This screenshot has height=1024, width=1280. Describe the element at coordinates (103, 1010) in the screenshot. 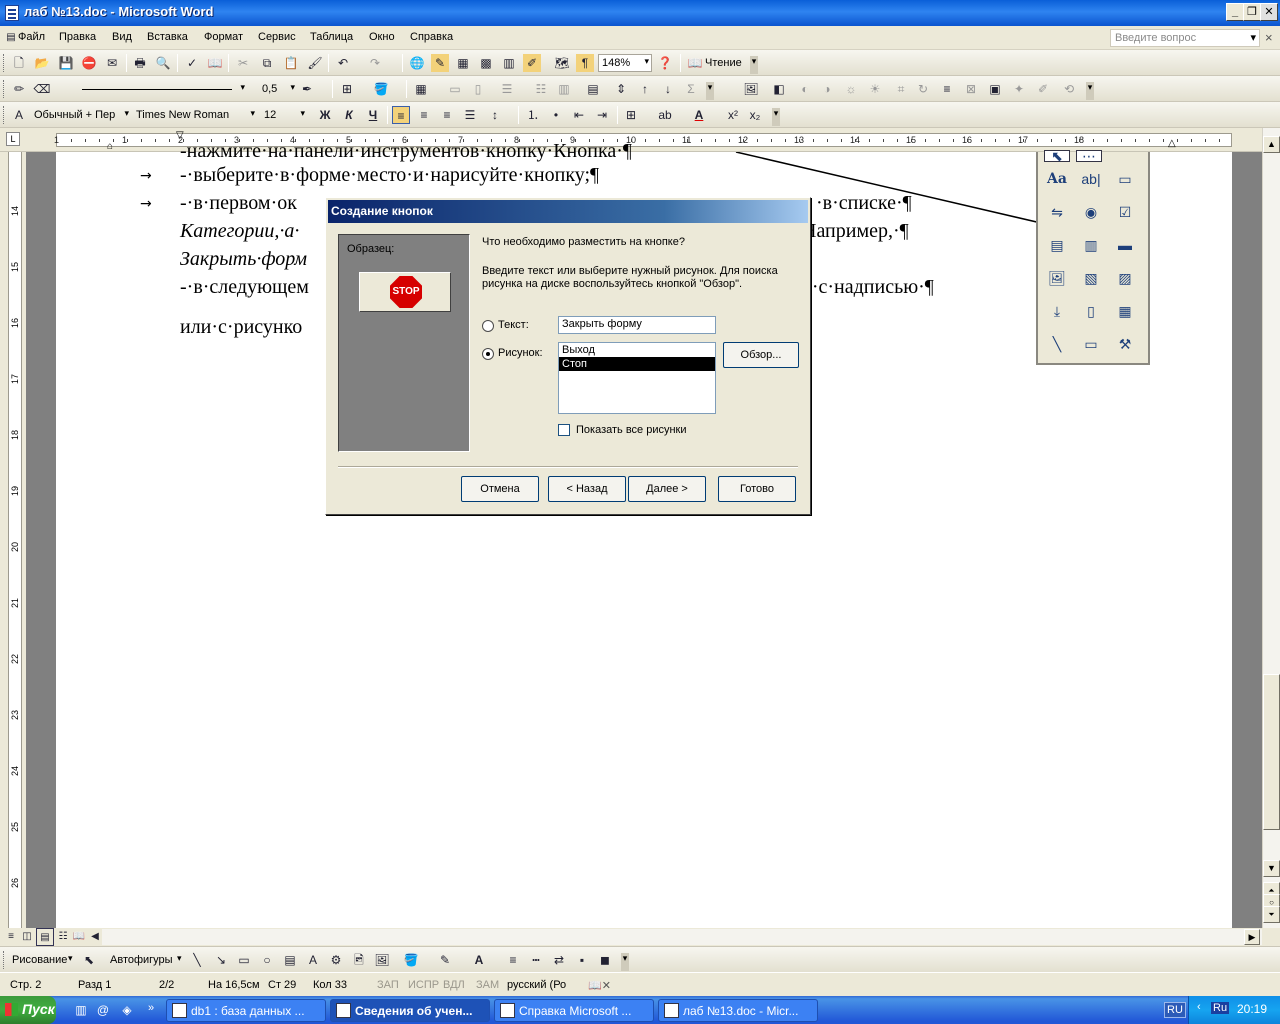

I see `quicklaunch-mail-icon: @` at that location.